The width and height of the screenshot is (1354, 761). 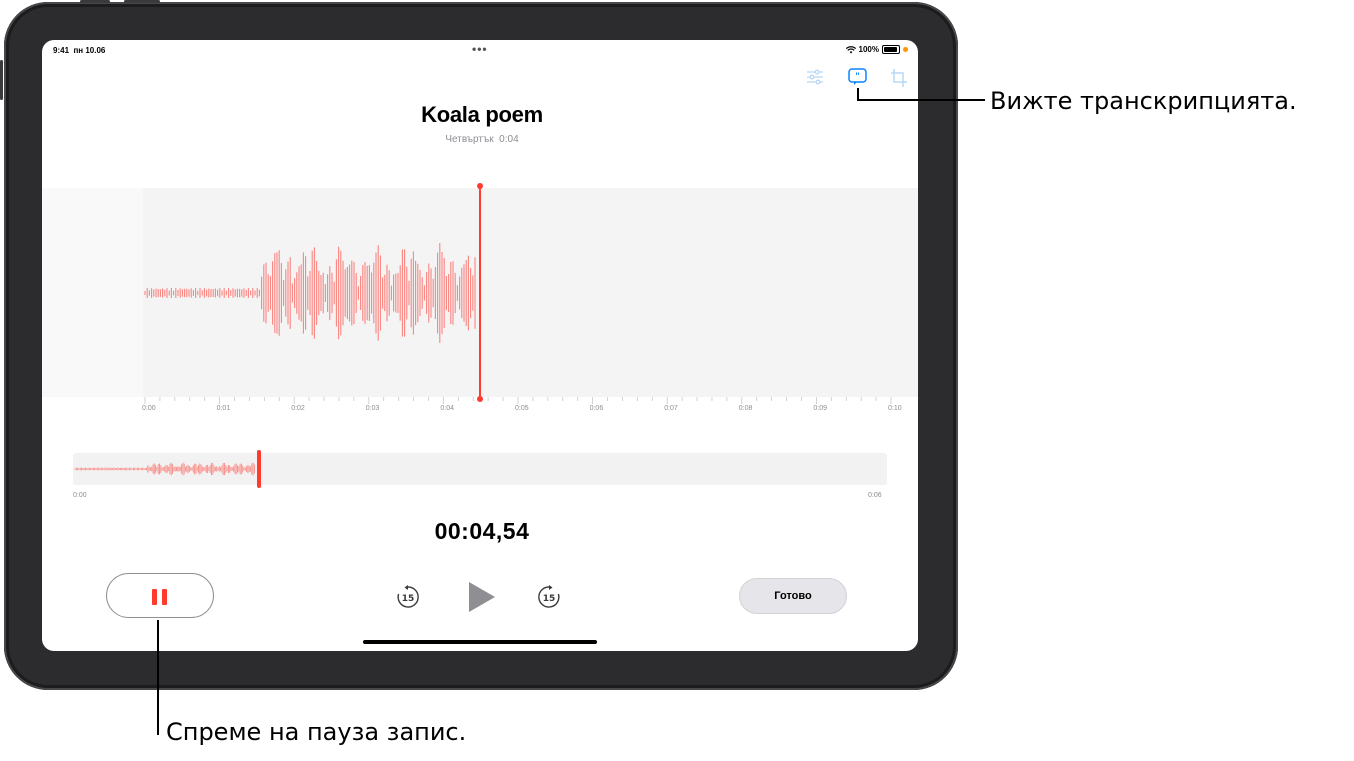 I want to click on multitasking-dots: •••, so click(x=480, y=49).